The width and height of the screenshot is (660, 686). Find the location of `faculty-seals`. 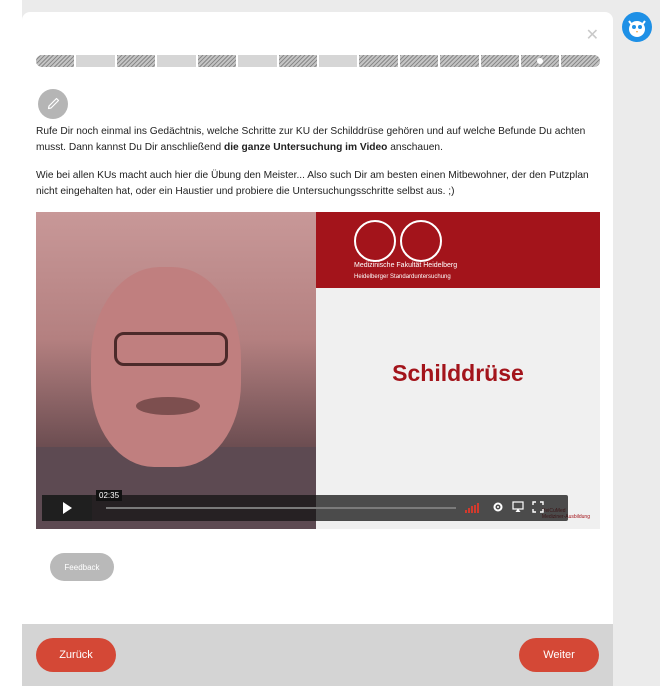

faculty-seals is located at coordinates (398, 241).